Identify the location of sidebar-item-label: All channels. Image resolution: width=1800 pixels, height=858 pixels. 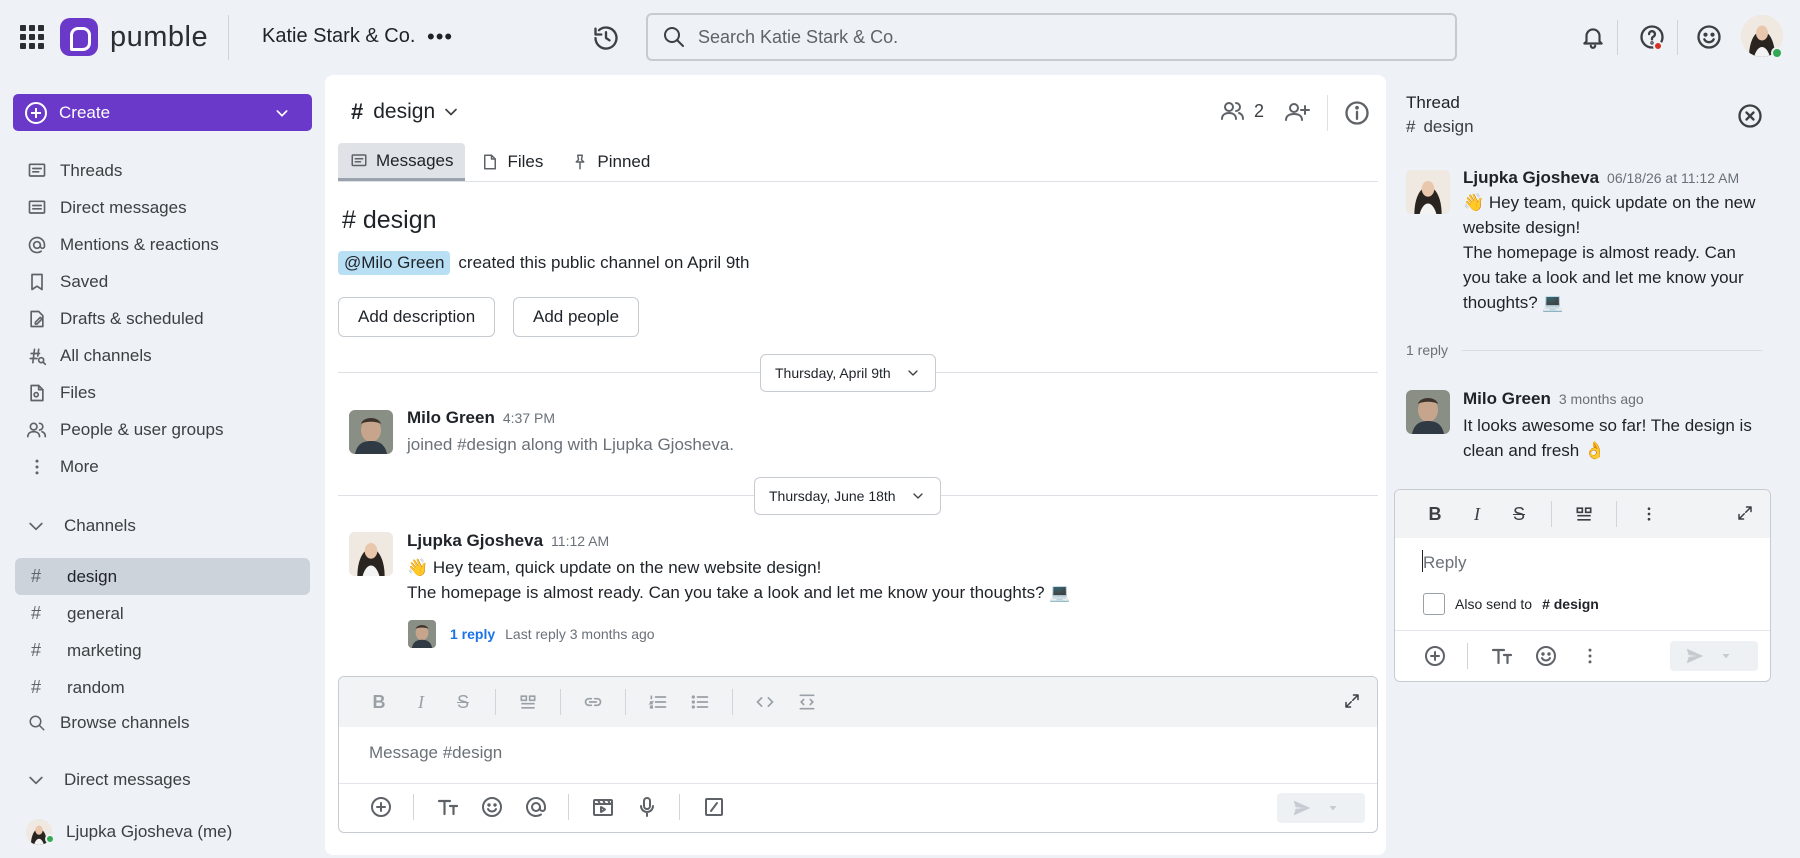
(106, 355).